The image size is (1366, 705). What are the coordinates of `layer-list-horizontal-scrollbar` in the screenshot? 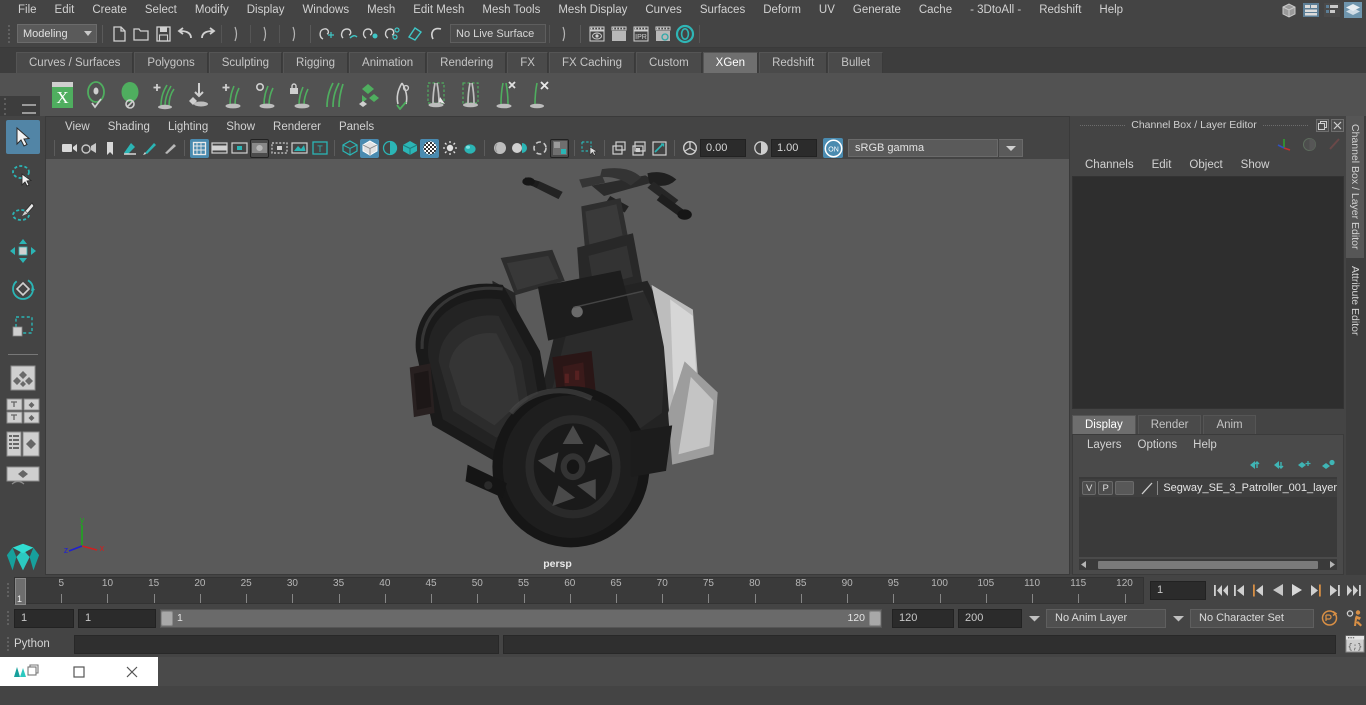 It's located at (1208, 564).